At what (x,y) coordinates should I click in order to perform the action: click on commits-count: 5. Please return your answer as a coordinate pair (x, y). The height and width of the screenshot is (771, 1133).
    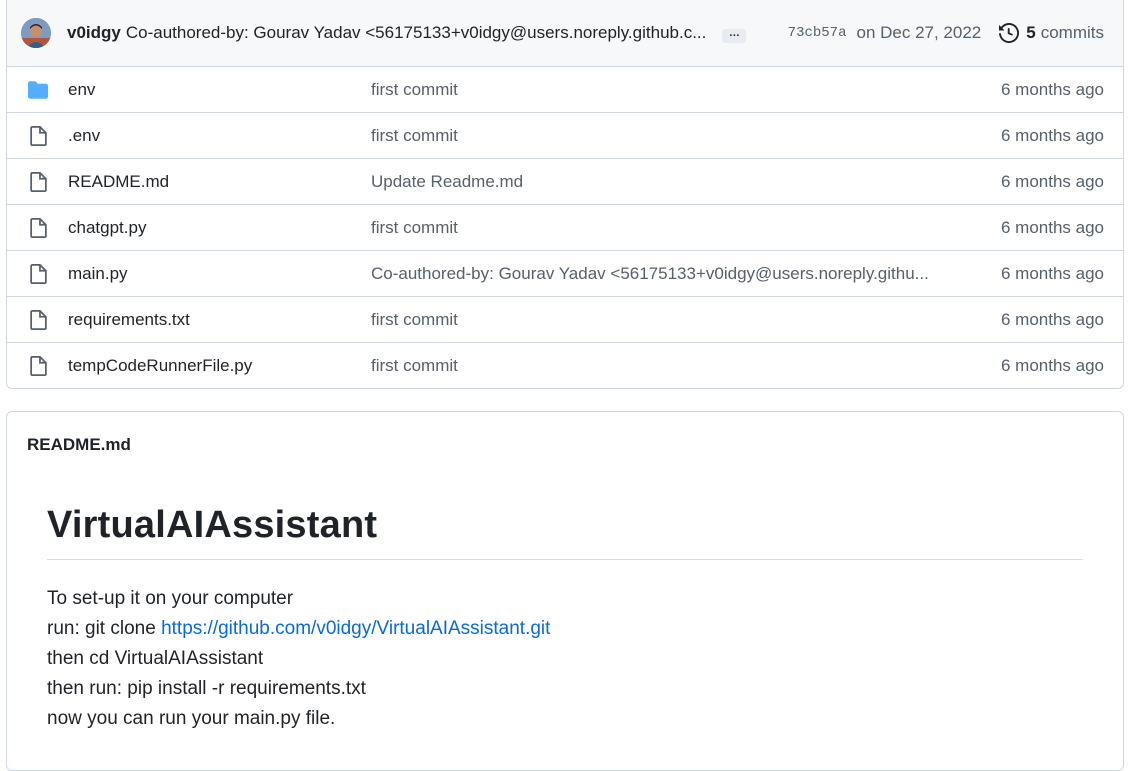
    Looking at the image, I should click on (1031, 32).